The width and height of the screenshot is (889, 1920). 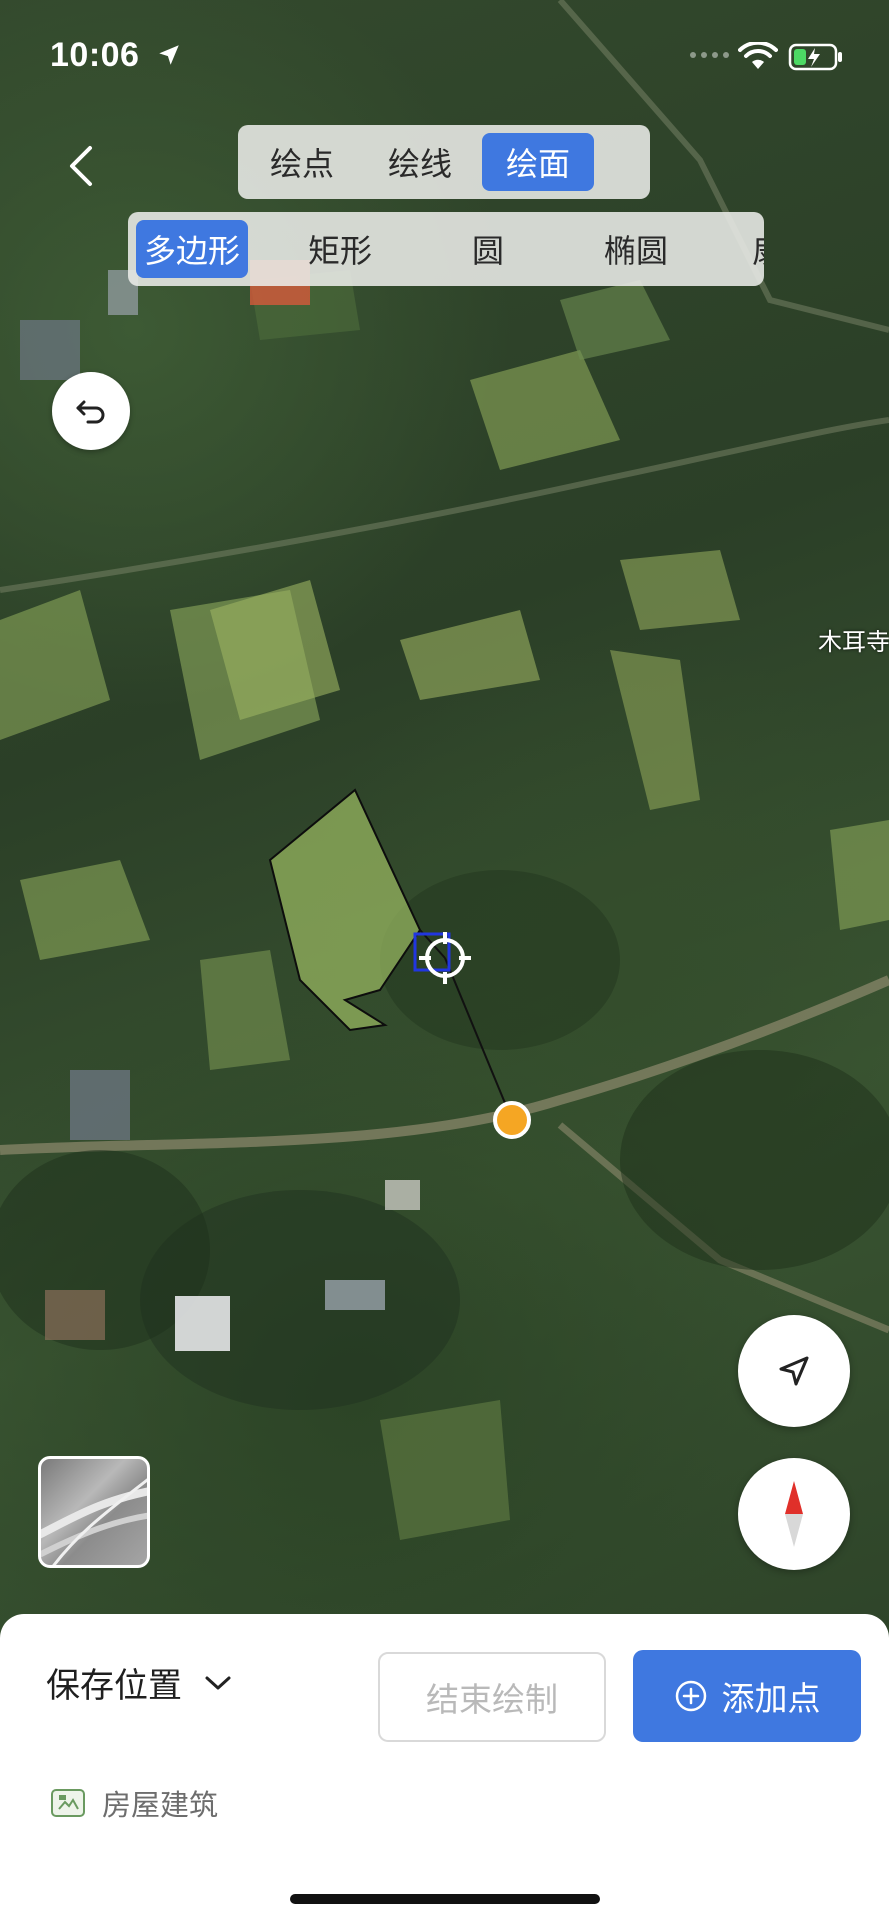 I want to click on draw-mode-tabs: 绘点 绘线 绘面, so click(x=444, y=162).